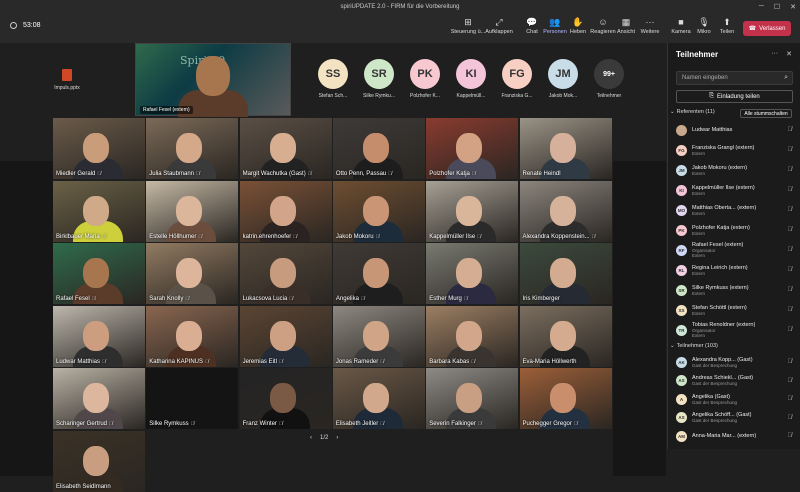 This screenshot has height=492, width=800. I want to click on pptx-share: Impuls.pptx, so click(67, 82).